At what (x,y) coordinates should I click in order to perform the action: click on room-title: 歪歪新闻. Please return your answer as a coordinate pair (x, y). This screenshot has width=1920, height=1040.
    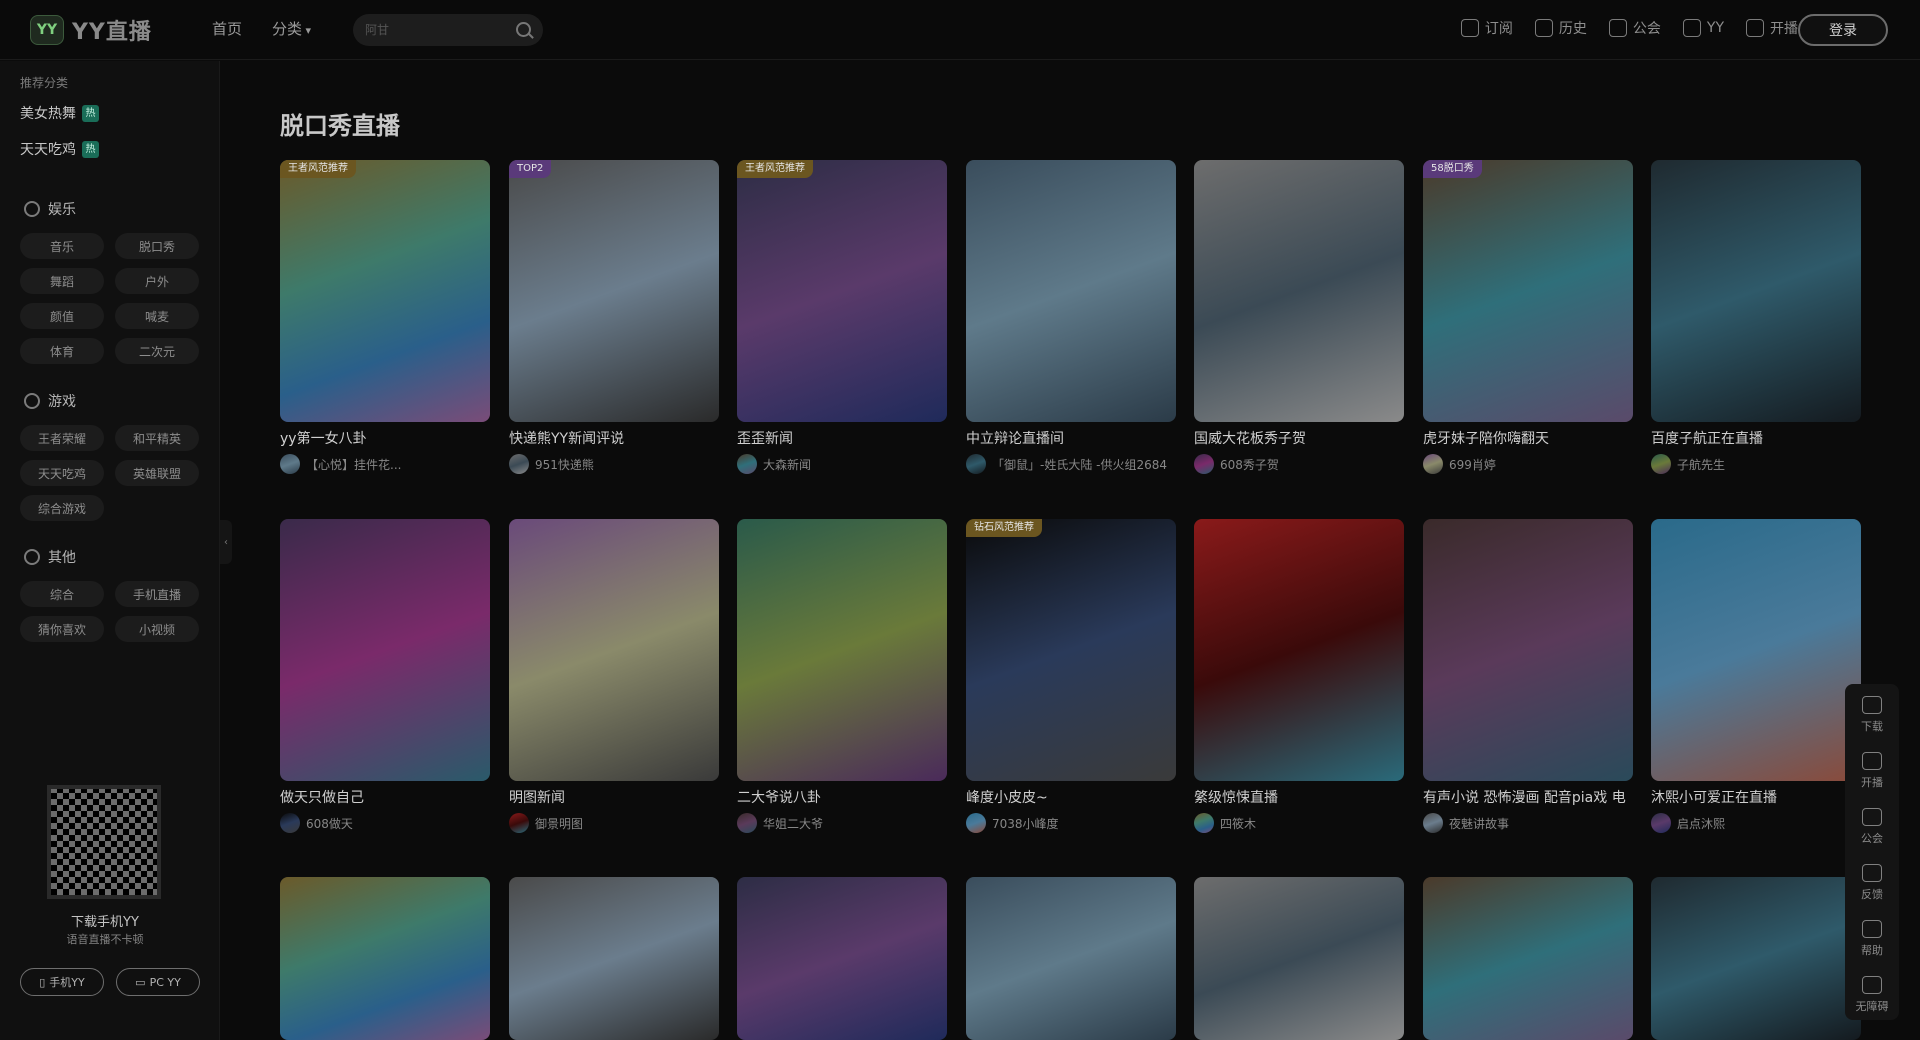
    Looking at the image, I should click on (842, 438).